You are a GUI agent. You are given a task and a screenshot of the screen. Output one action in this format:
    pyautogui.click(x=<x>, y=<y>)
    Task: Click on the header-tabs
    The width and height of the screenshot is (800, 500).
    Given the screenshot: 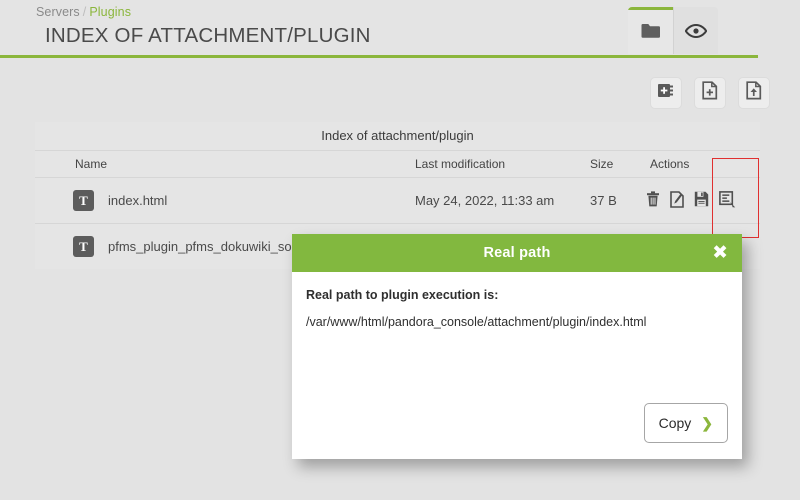 What is the action you would take?
    pyautogui.click(x=673, y=30)
    